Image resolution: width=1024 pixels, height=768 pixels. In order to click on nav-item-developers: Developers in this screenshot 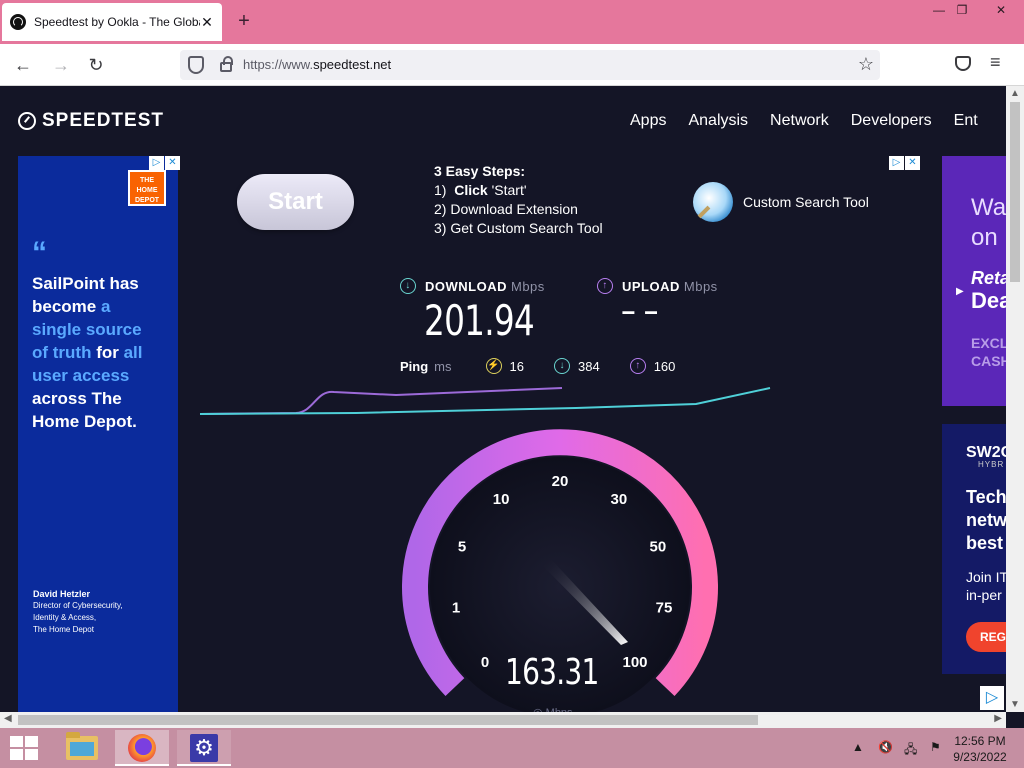, I will do `click(891, 121)`.